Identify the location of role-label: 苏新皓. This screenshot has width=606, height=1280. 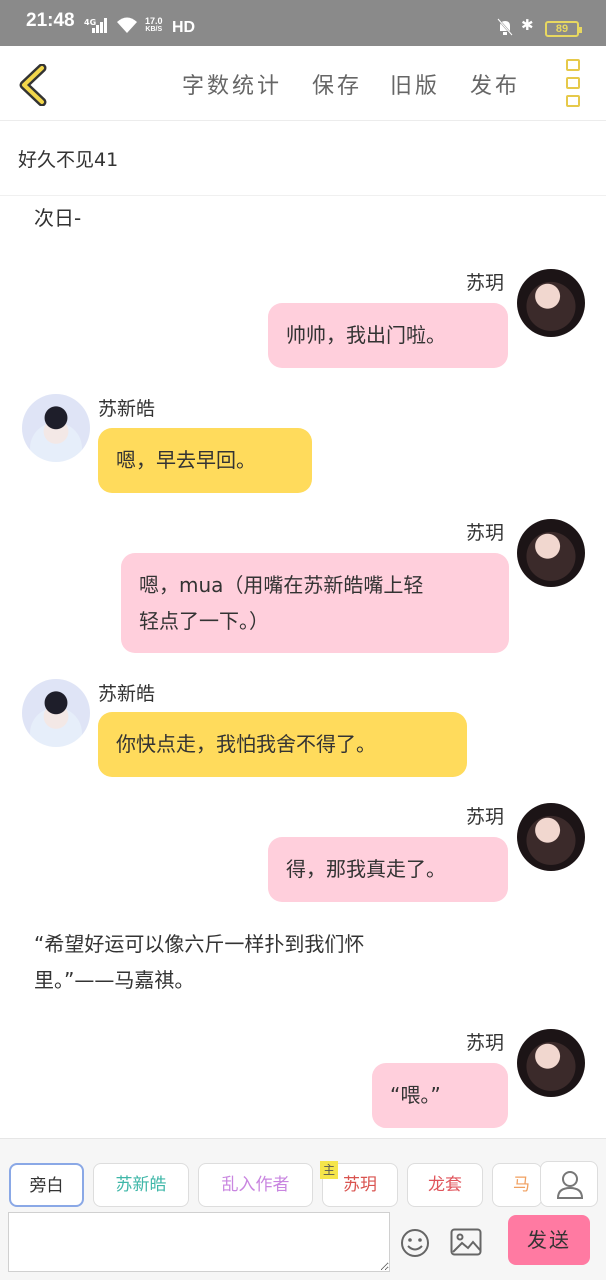
(141, 1185).